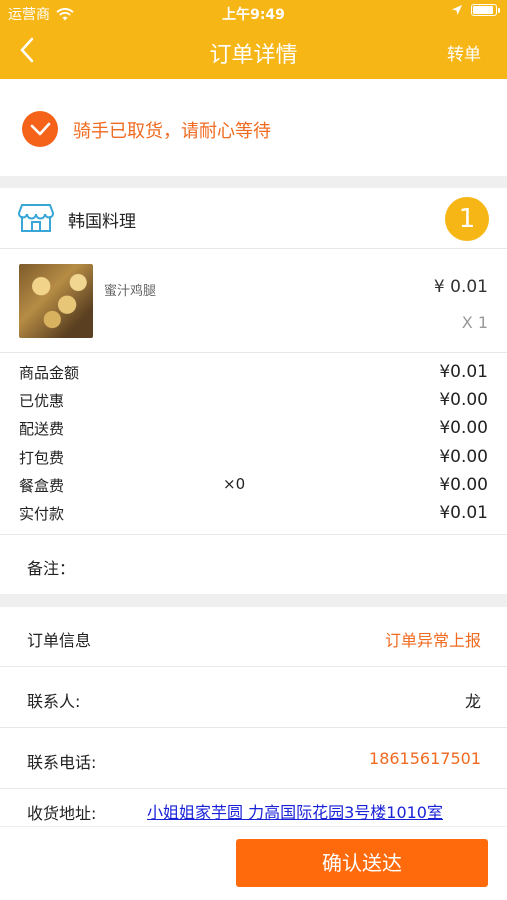  Describe the element at coordinates (253, 432) in the screenshot. I see `fee-row: 配送费 ¥0.00` at that location.